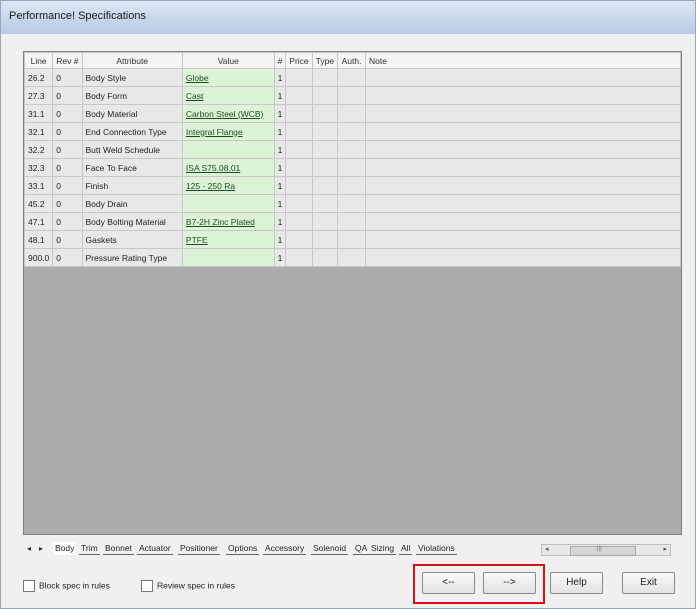 The width and height of the screenshot is (696, 609). I want to click on horizontal-scrollbar: ◂ ||| ▸, so click(606, 550).